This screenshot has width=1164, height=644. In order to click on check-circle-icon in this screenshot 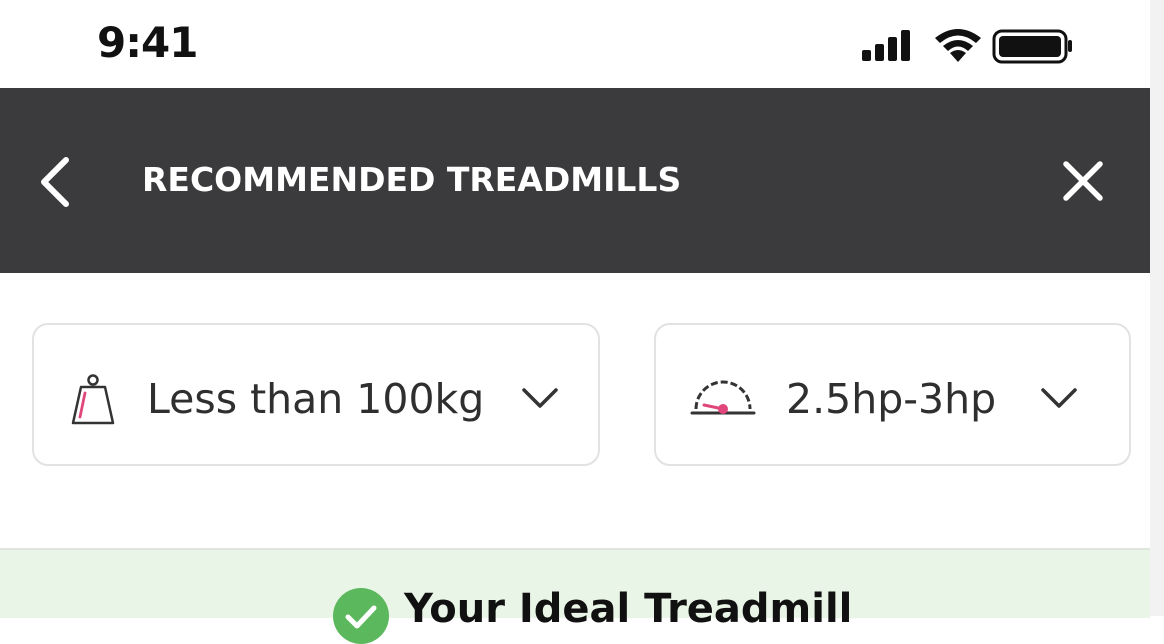, I will do `click(361, 616)`.